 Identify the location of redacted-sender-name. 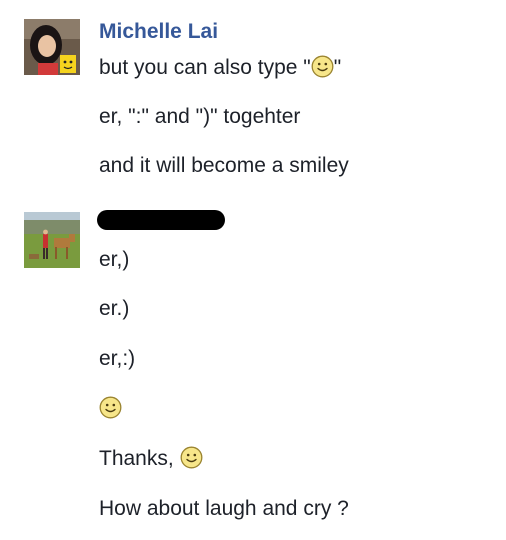
(161, 220).